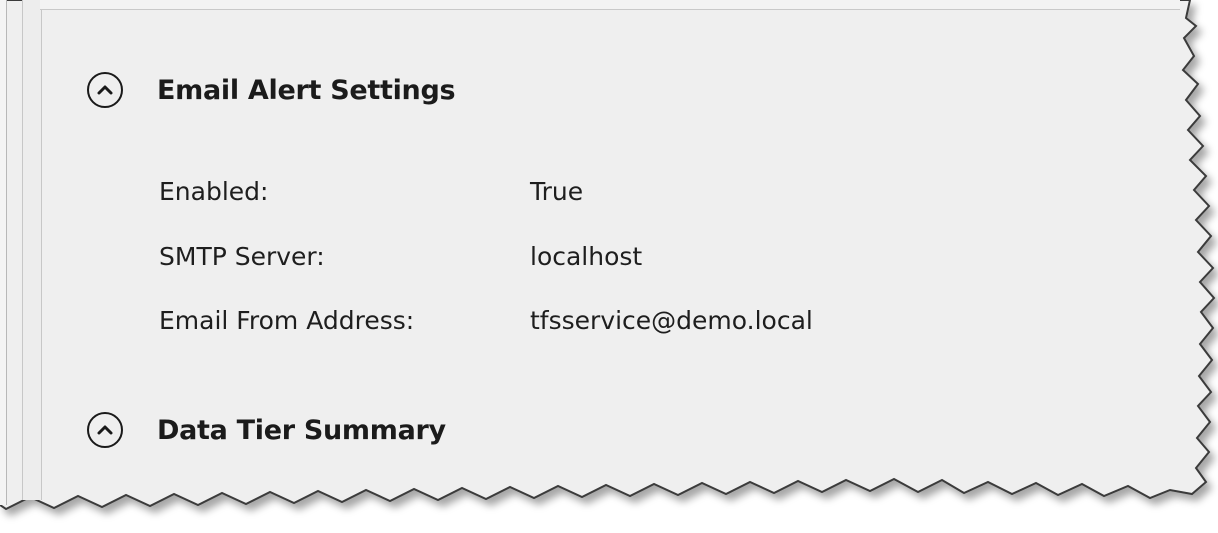  What do you see at coordinates (306, 90) in the screenshot?
I see `section-title-email-alert-settings: Email Alert Settings` at bounding box center [306, 90].